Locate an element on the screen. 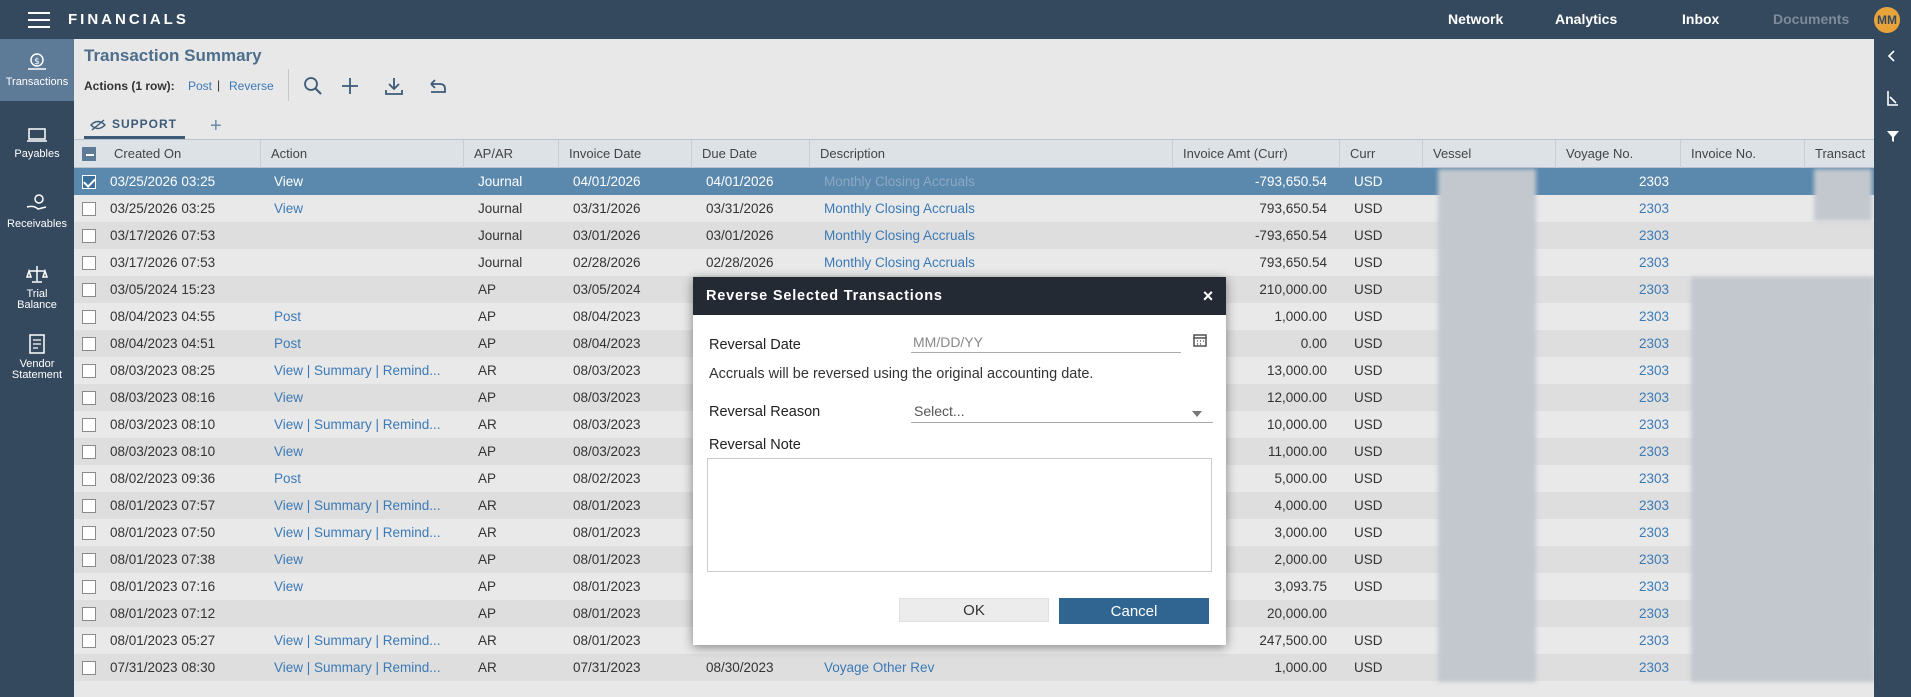 The width and height of the screenshot is (1911, 697). nav-inbox: Inbox is located at coordinates (1700, 19).